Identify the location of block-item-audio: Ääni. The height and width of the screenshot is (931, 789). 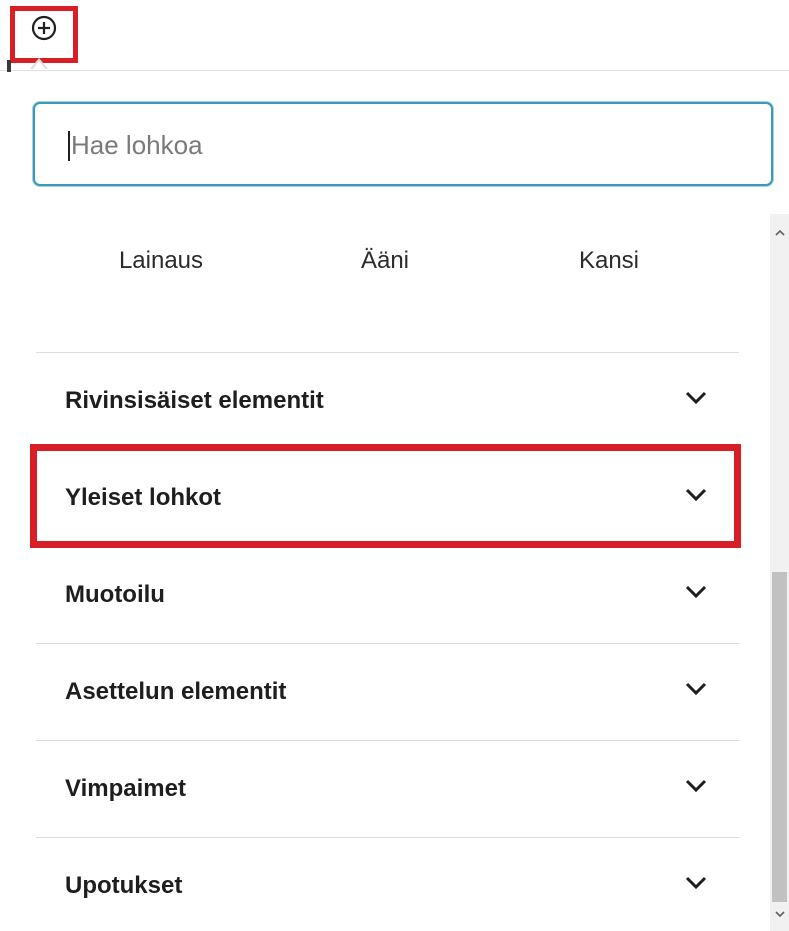
(385, 274).